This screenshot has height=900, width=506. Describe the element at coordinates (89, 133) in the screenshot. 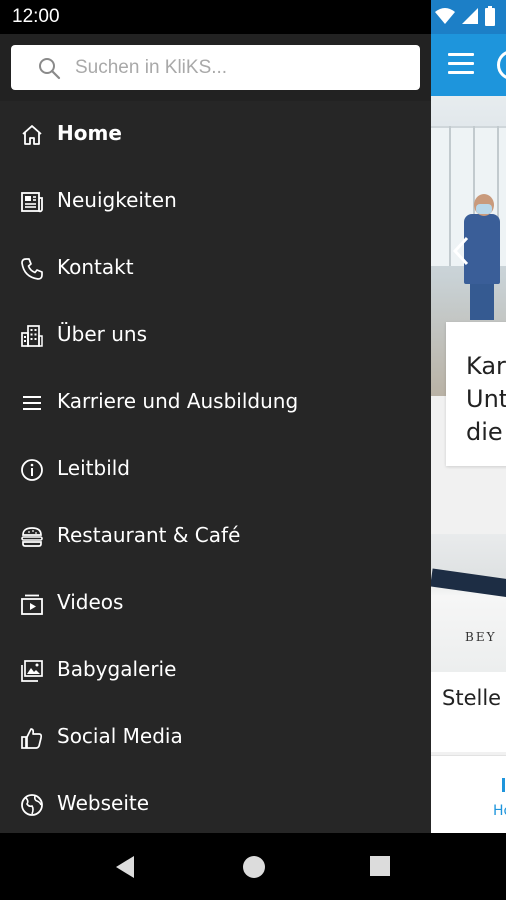

I see `menu-item-label: Home` at that location.